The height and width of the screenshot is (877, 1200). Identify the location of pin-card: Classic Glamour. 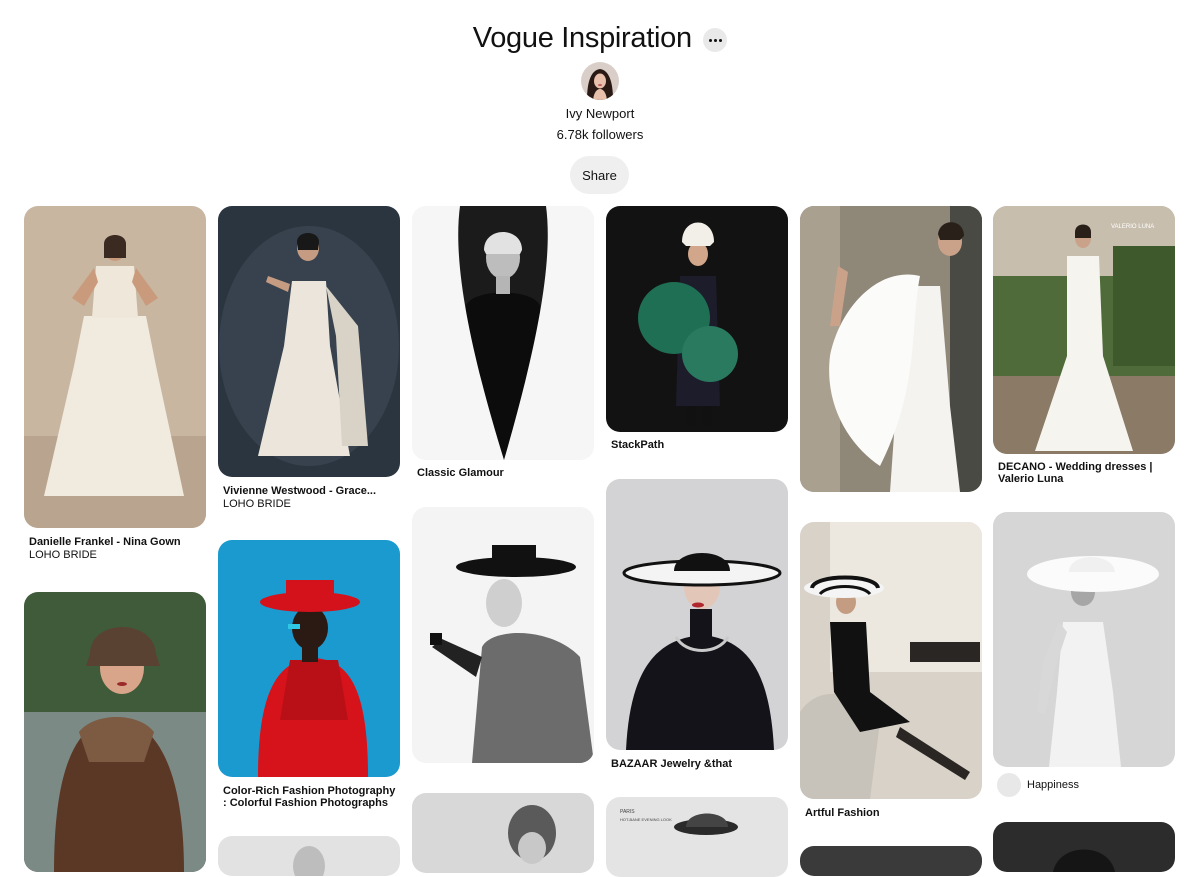
(503, 347).